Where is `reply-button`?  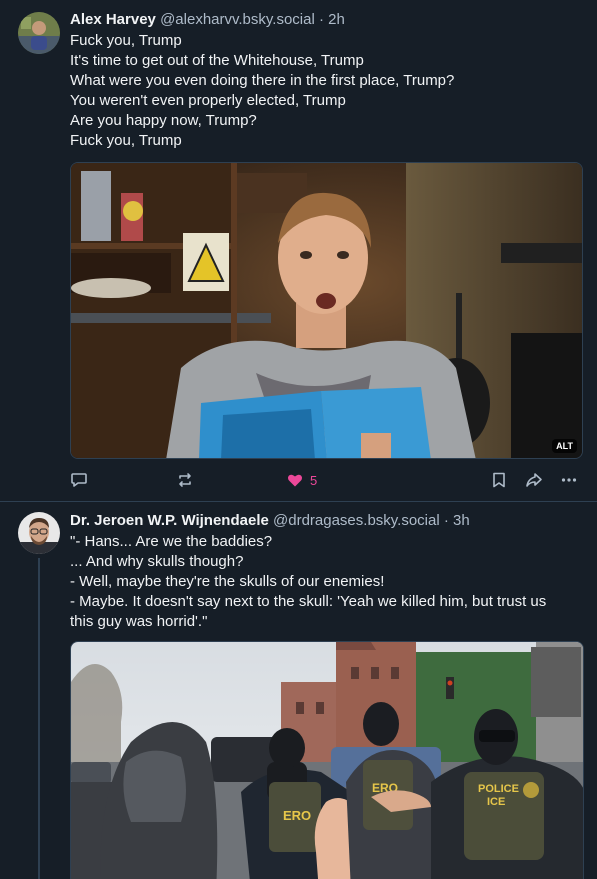 reply-button is located at coordinates (79, 480).